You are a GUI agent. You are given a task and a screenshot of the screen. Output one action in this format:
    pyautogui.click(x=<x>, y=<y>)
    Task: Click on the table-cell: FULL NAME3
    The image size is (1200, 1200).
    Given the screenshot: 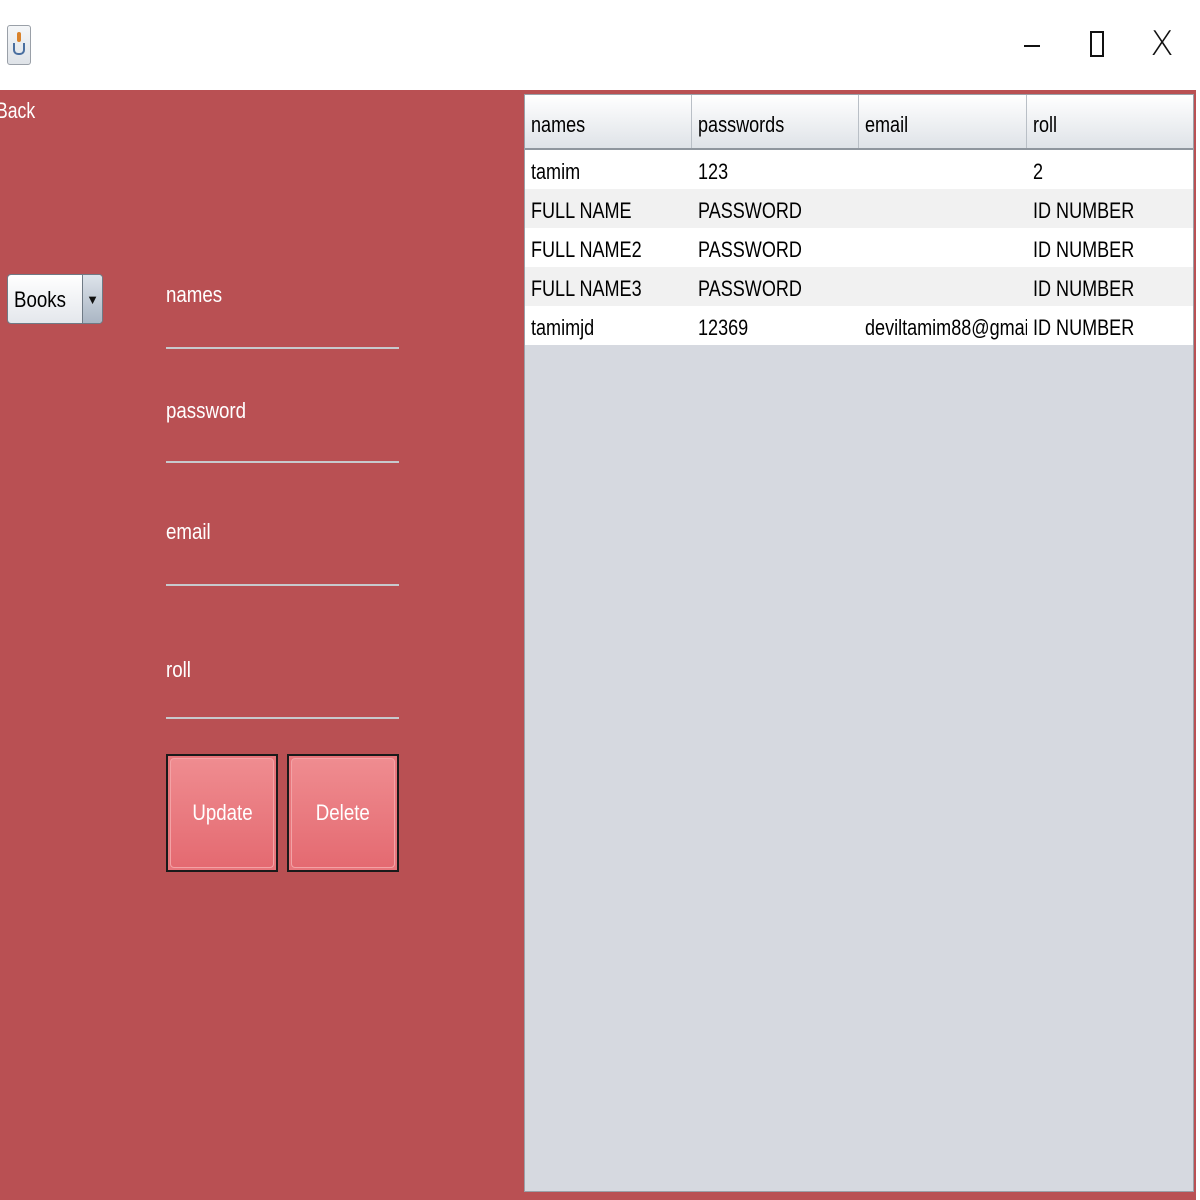 What is the action you would take?
    pyautogui.click(x=608, y=286)
    